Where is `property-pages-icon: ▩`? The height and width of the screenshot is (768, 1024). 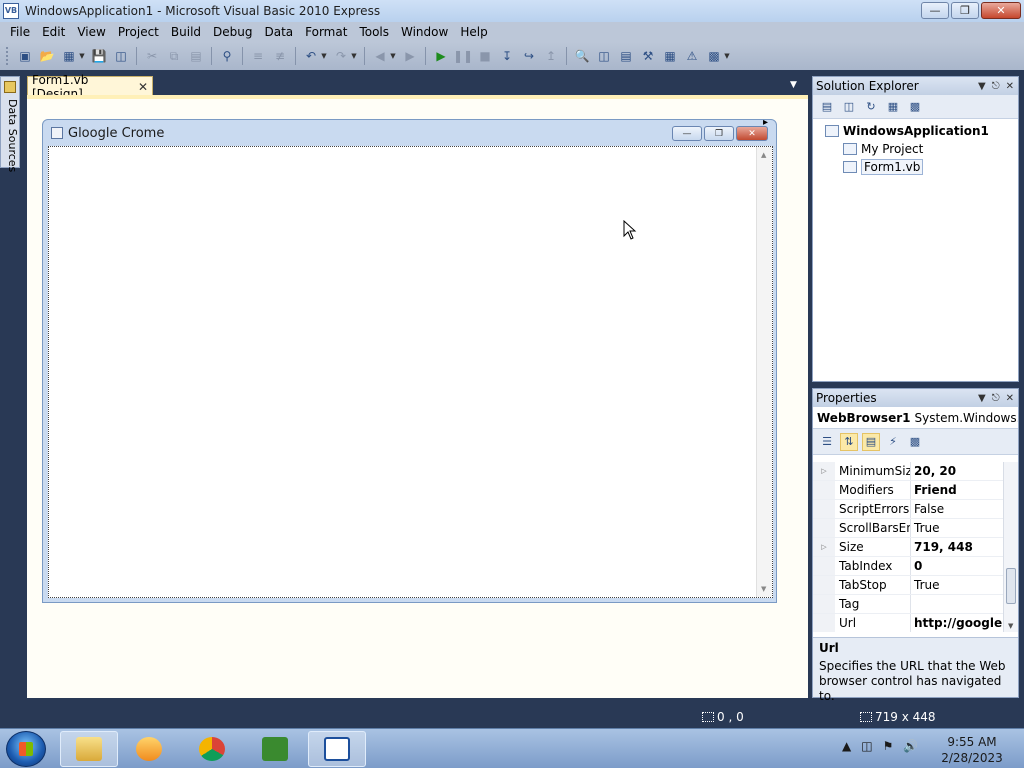
property-pages-icon: ▩ is located at coordinates (915, 442).